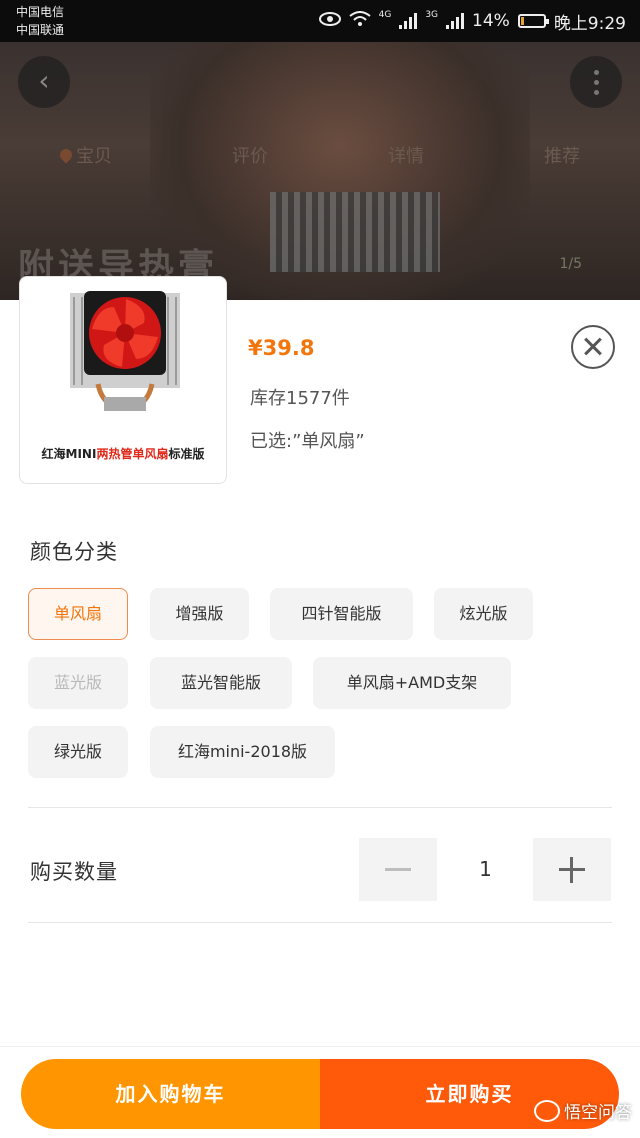 The image size is (640, 1138). I want to click on variant-chip: 绿光版, so click(78, 752).